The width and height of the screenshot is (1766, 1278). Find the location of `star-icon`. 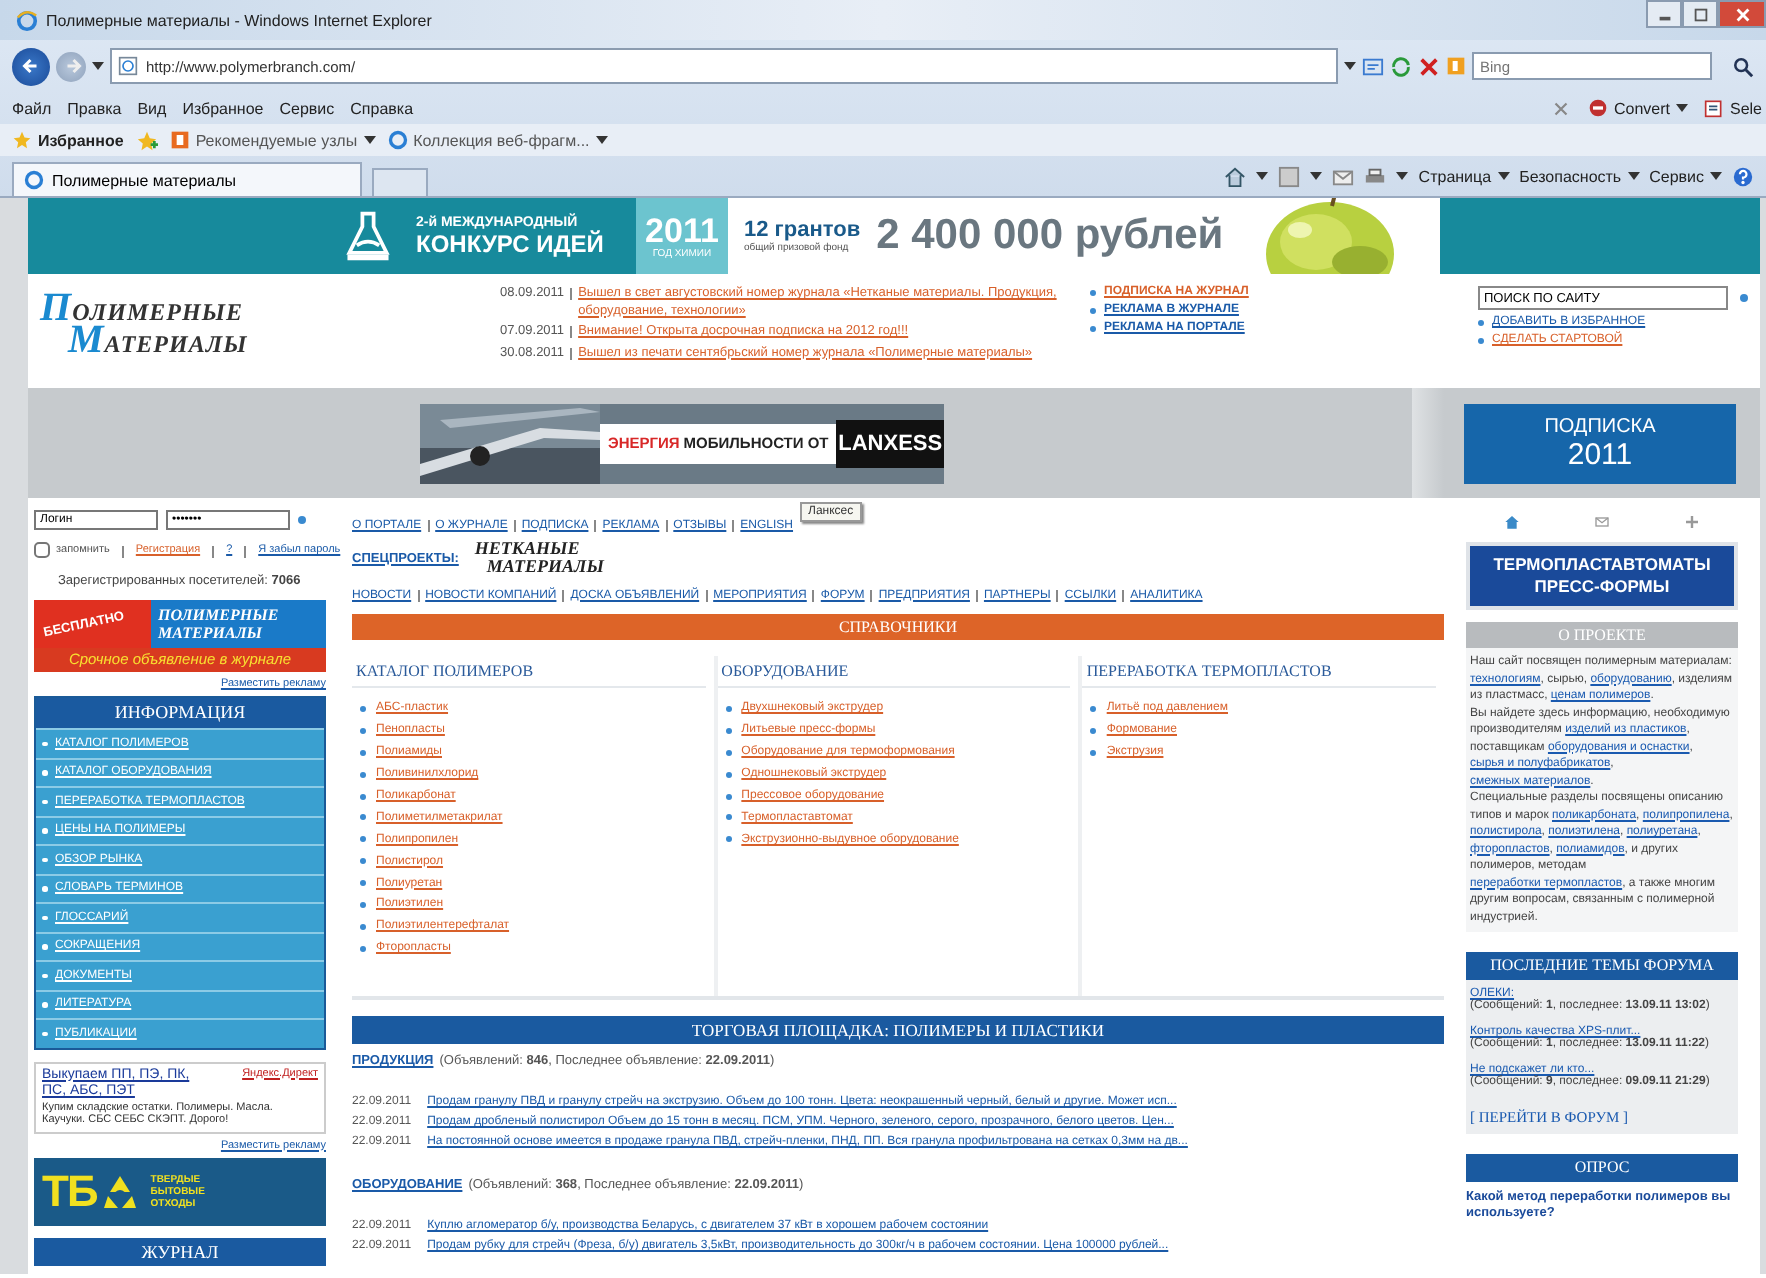

star-icon is located at coordinates (22, 140).